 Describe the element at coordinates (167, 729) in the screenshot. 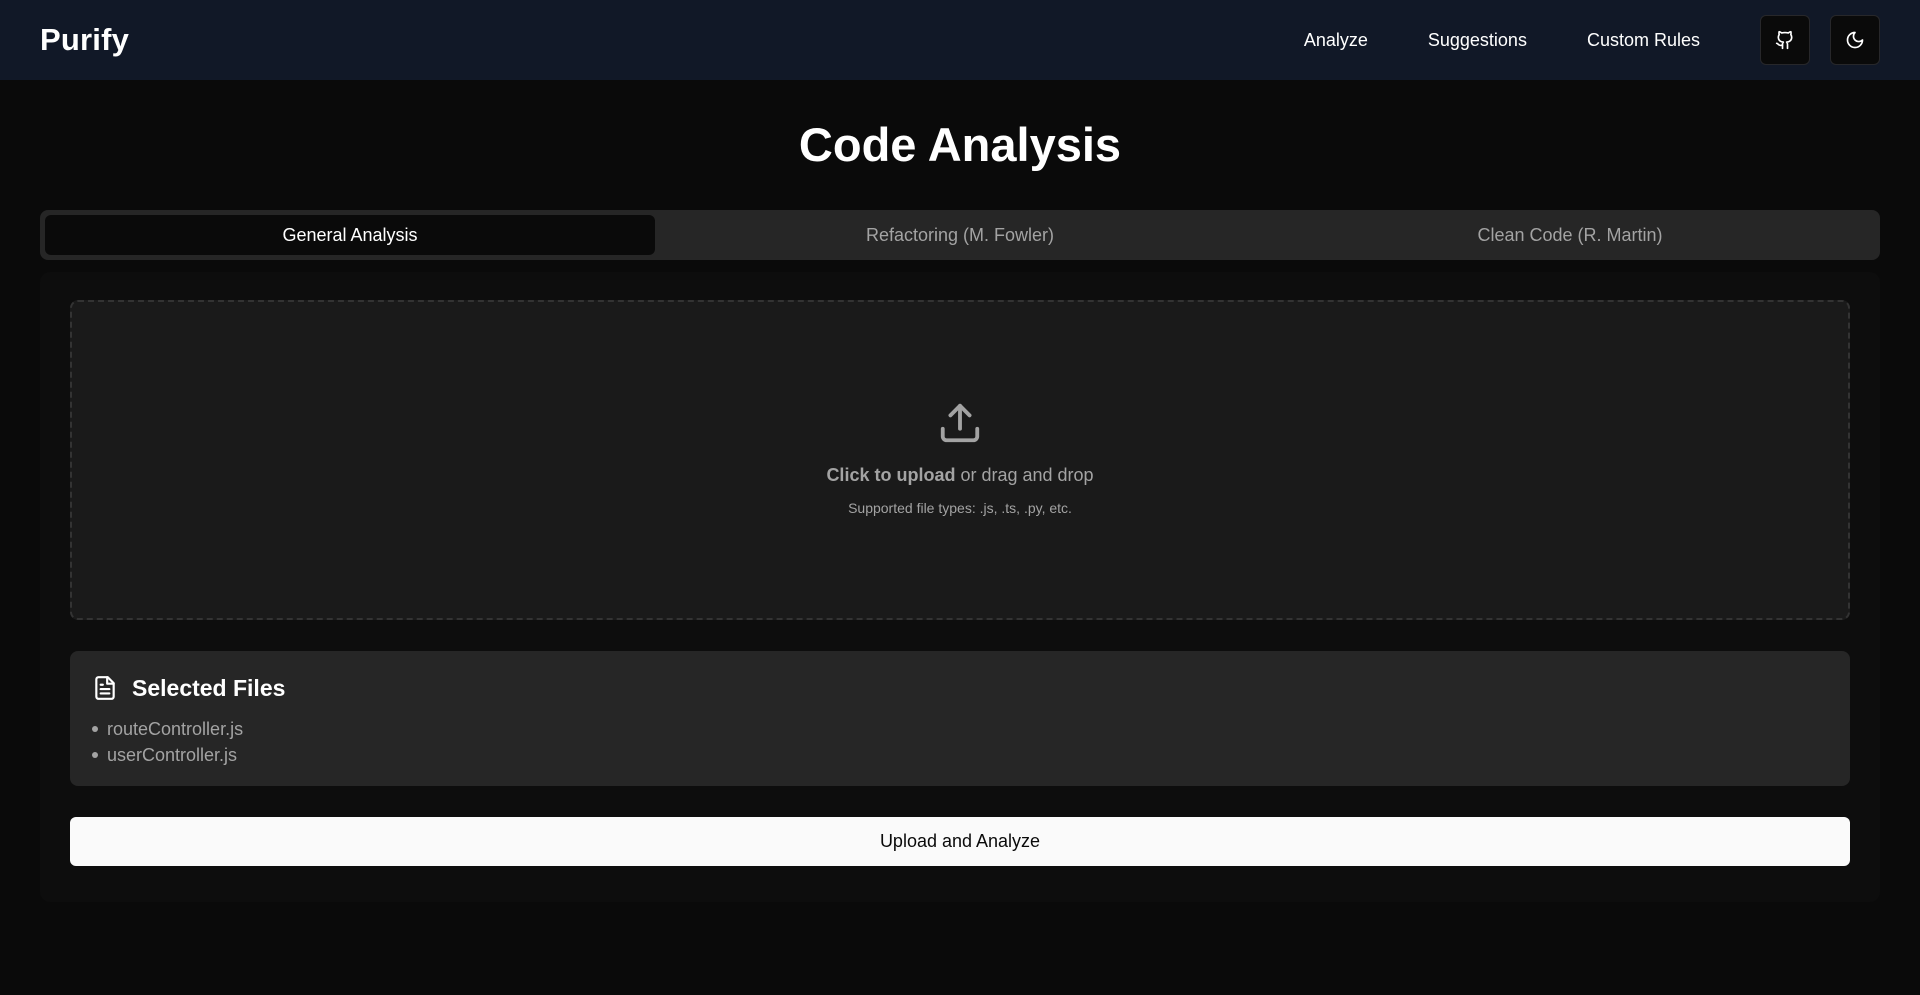

I see `list-item: routeController.js` at that location.